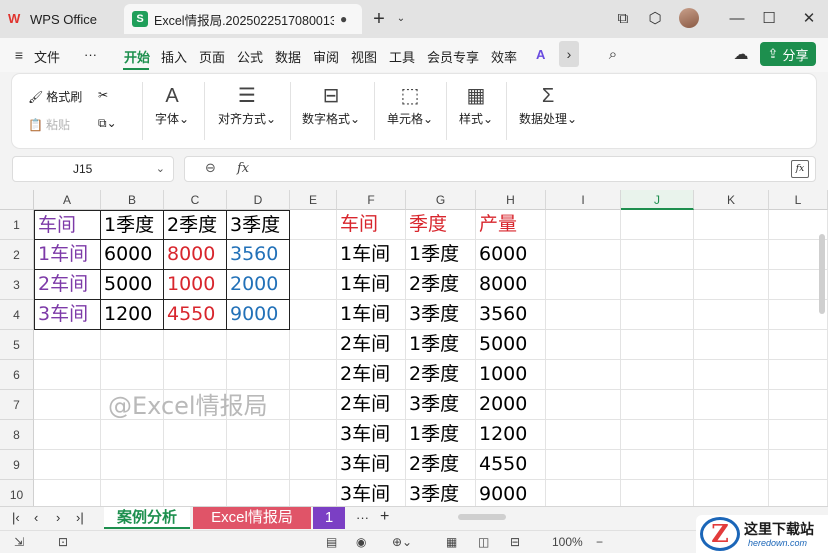  What do you see at coordinates (17, 493) in the screenshot?
I see `row-header-10: 10` at bounding box center [17, 493].